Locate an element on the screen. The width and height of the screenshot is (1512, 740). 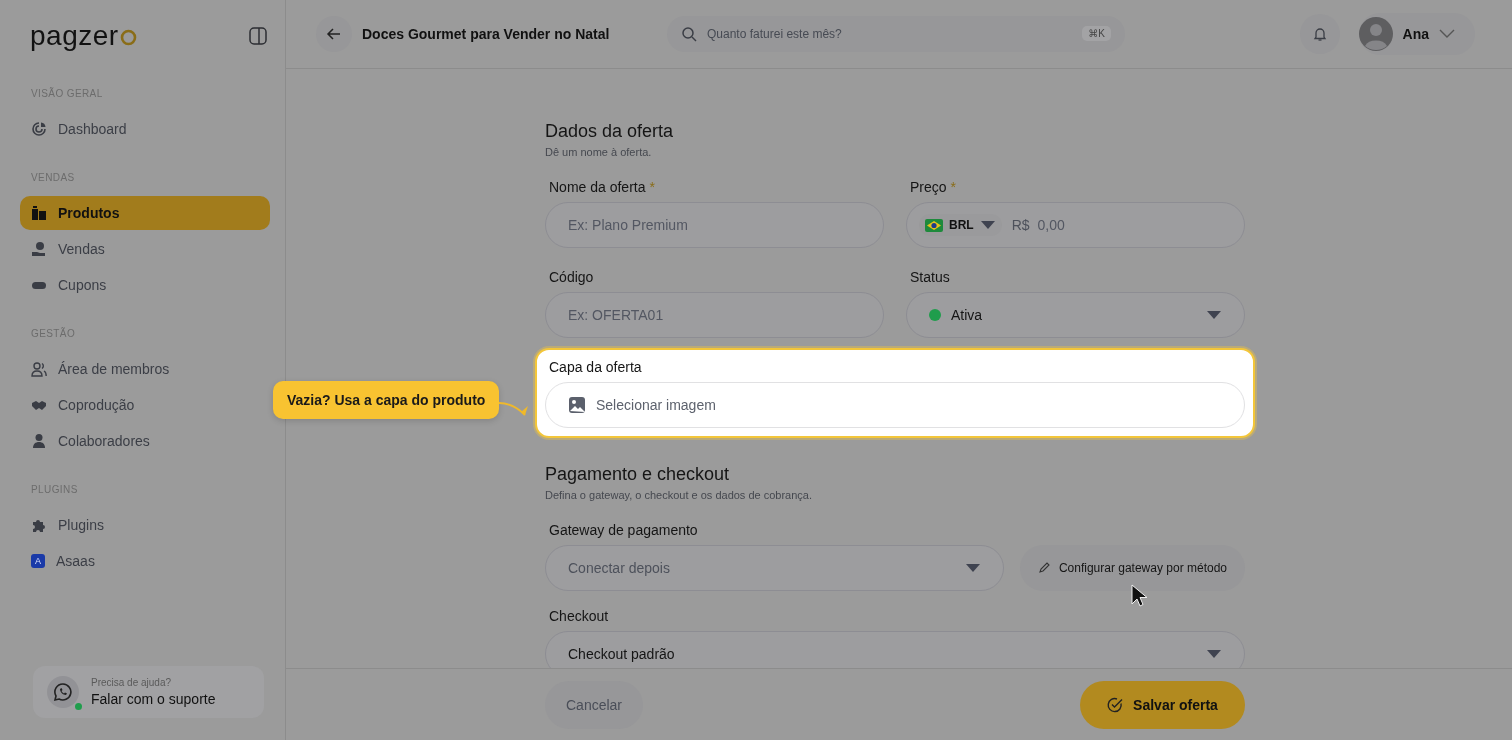
chat-phone-icon is located at coordinates (63, 692).